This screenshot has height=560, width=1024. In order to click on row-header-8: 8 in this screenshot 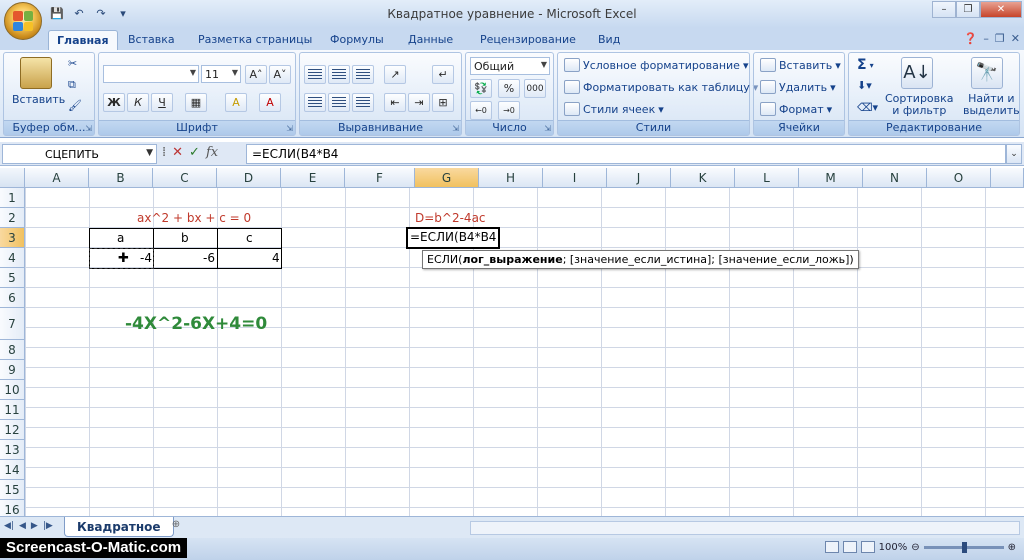, I will do `click(12, 350)`.